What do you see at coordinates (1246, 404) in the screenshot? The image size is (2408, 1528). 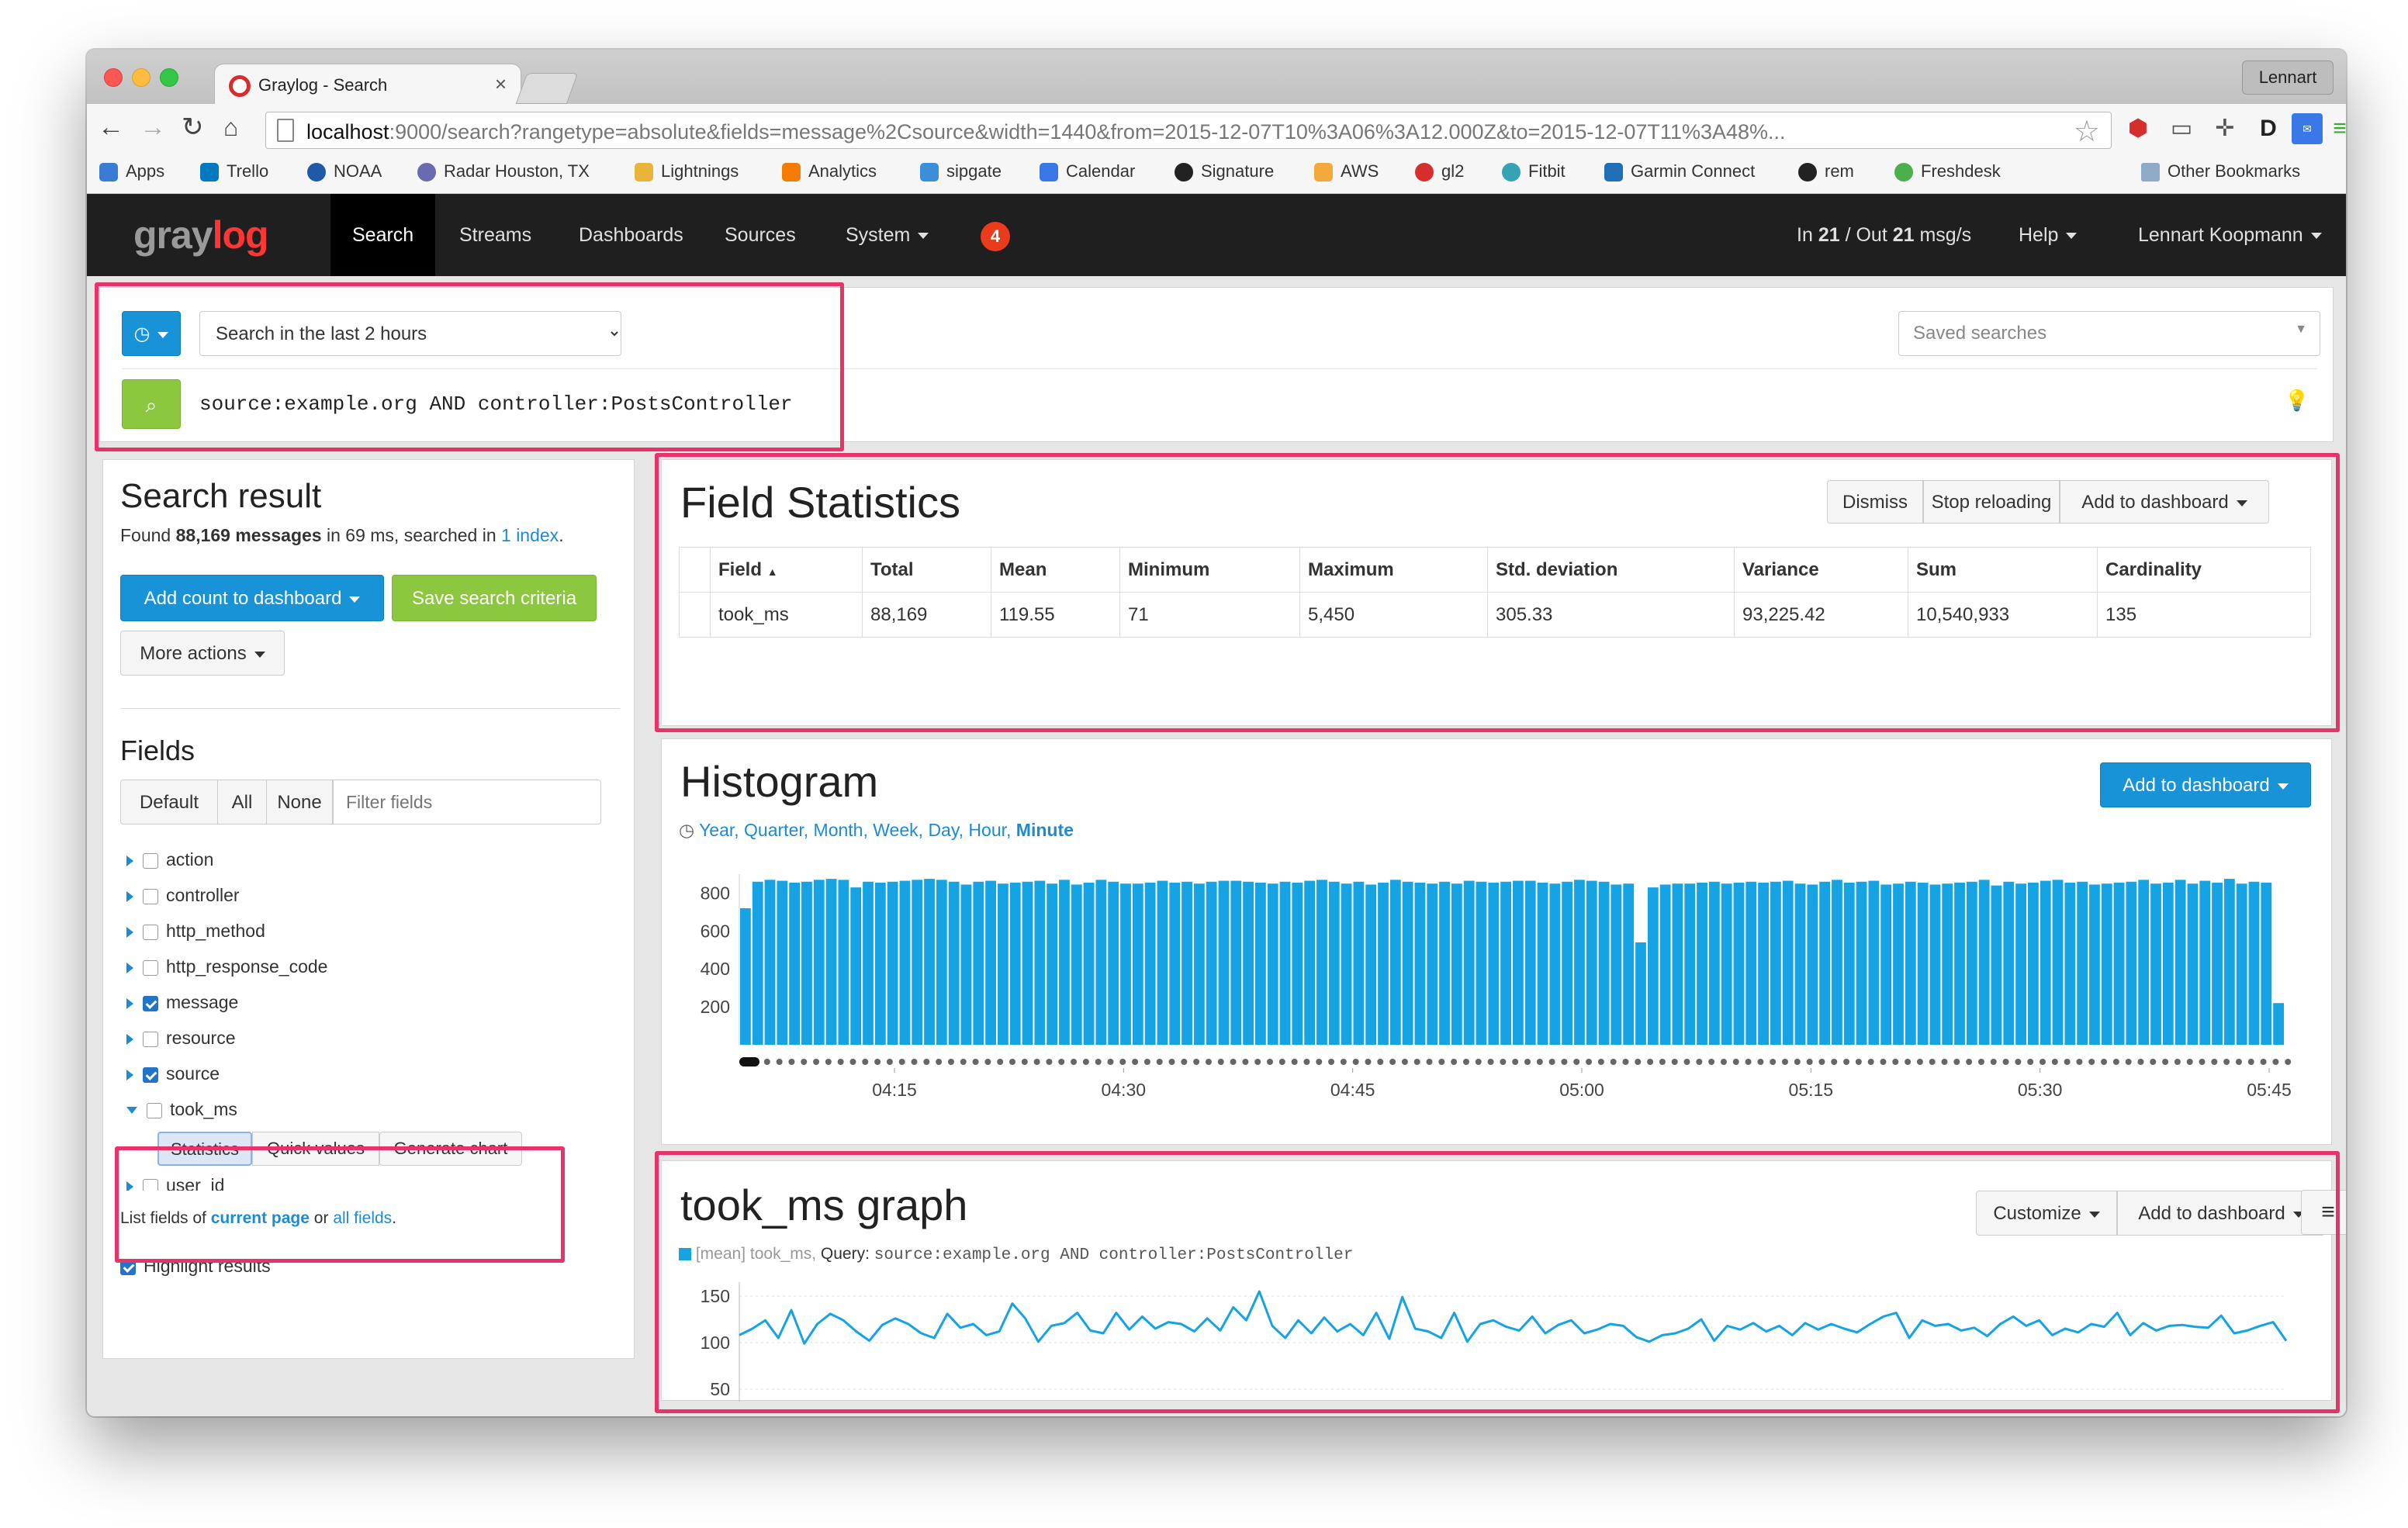 I see `search-query-input` at bounding box center [1246, 404].